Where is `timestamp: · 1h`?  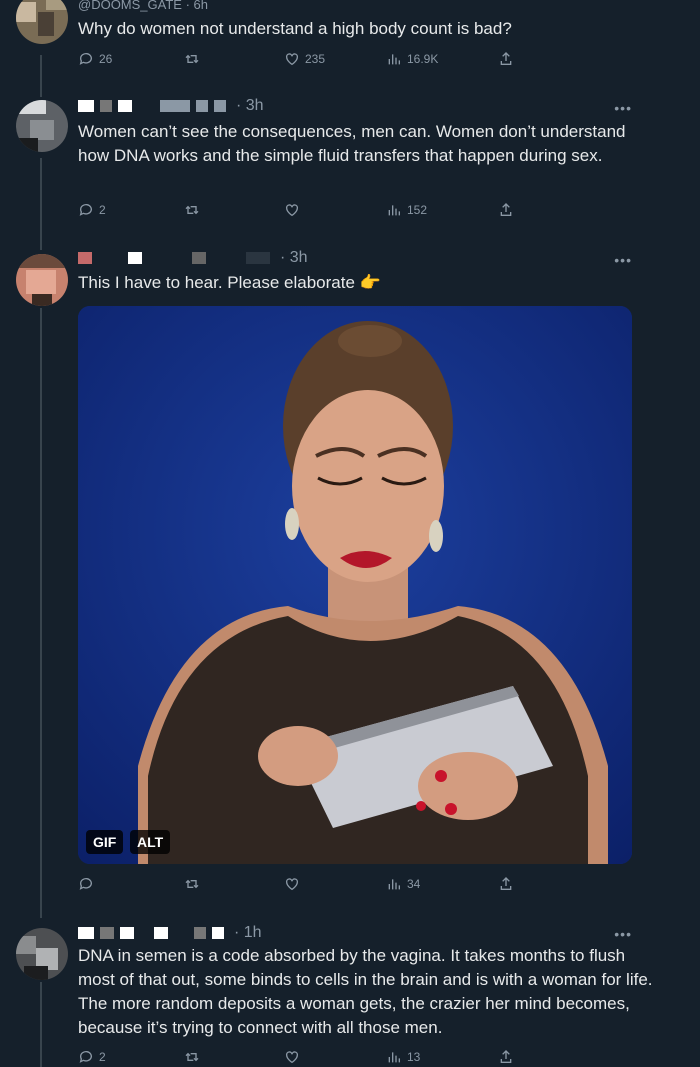
timestamp: · 1h is located at coordinates (248, 933).